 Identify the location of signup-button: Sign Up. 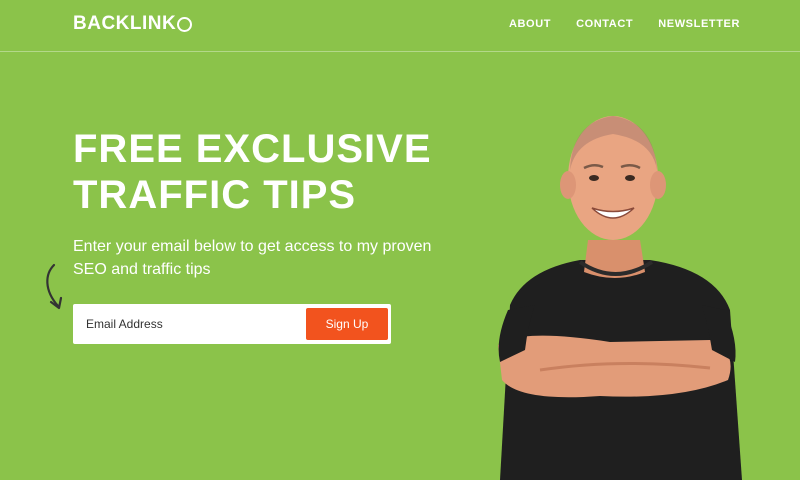
(347, 324).